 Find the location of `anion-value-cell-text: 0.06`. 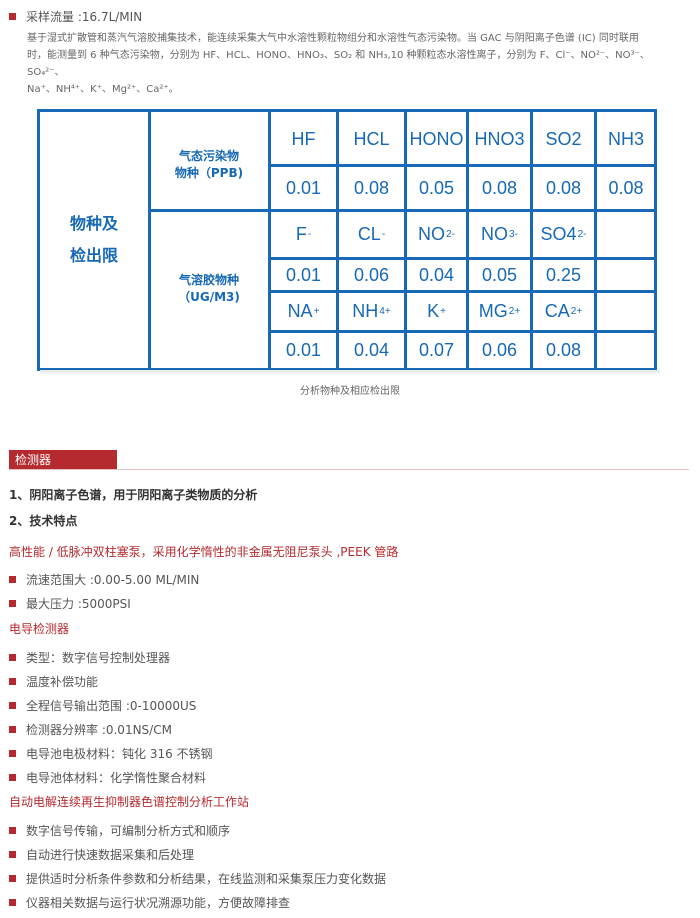

anion-value-cell-text: 0.06 is located at coordinates (371, 274).